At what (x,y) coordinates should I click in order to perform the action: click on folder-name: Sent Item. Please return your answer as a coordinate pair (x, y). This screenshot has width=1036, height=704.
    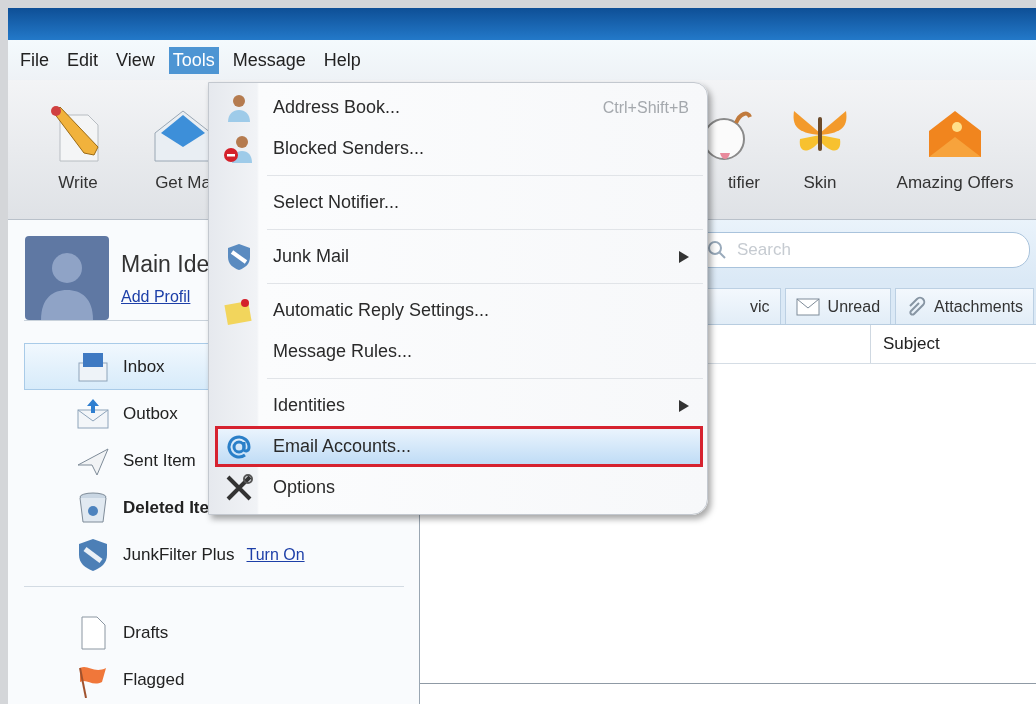
    Looking at the image, I should click on (159, 460).